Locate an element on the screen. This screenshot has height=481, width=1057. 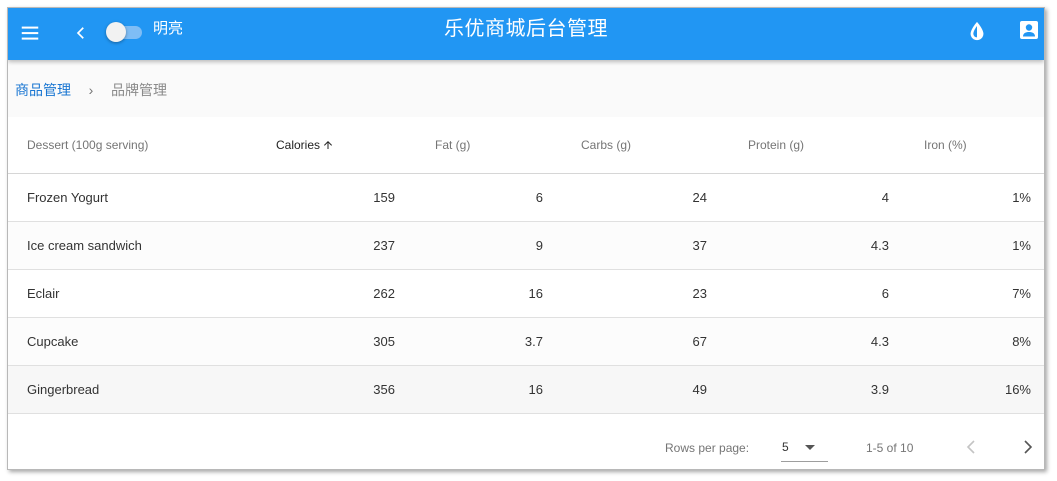
cell-calories: 262 is located at coordinates (336, 293).